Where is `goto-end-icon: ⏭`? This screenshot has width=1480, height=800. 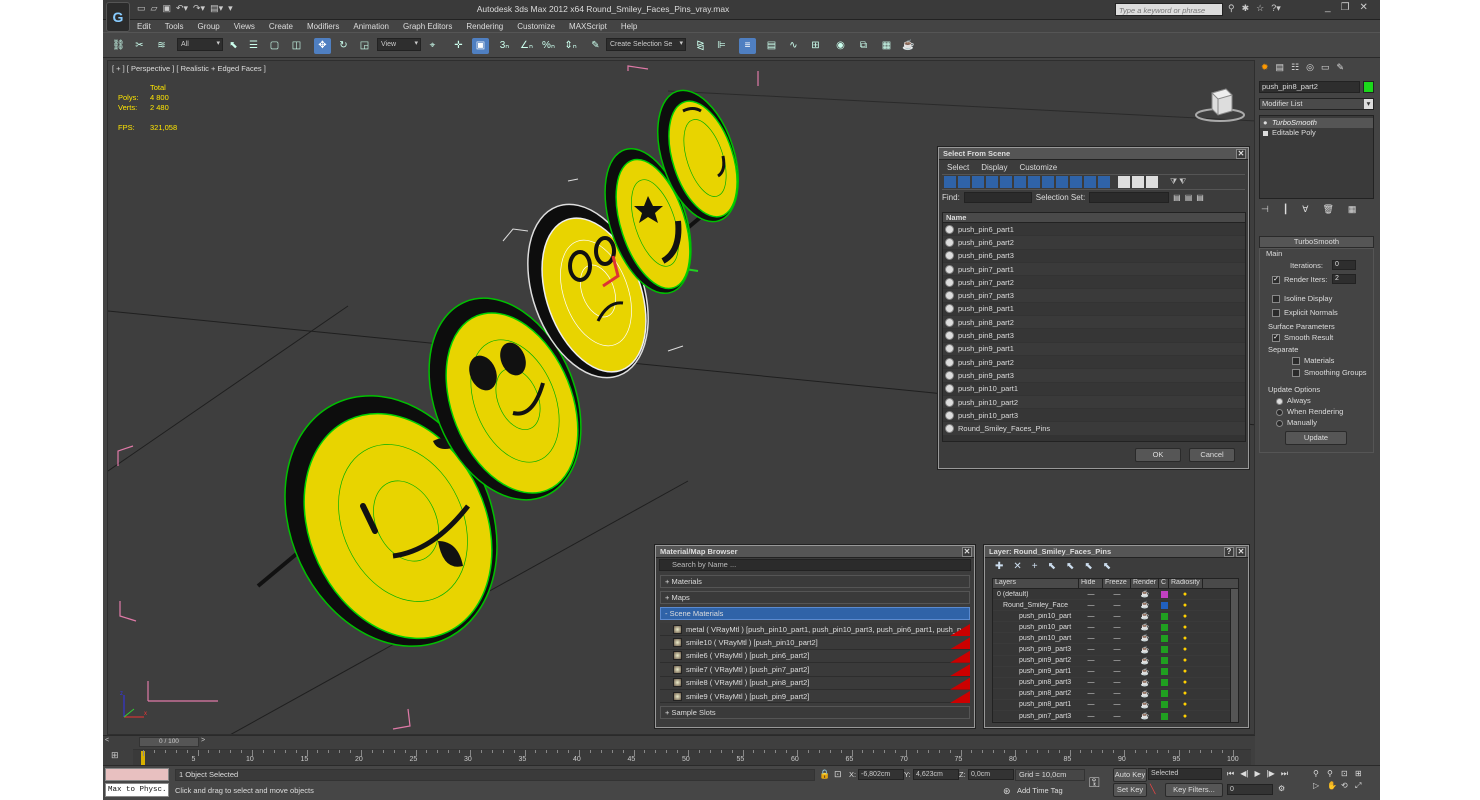 goto-end-icon: ⏭ is located at coordinates (1284, 774).